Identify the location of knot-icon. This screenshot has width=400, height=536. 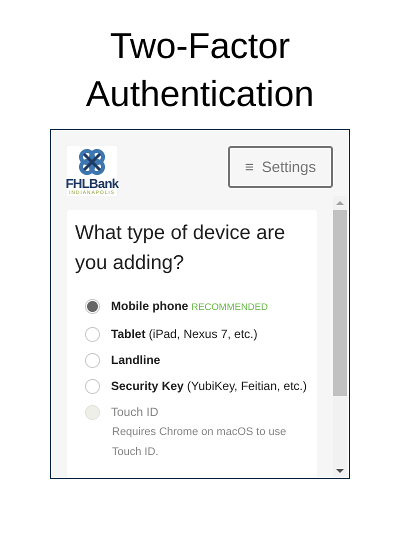
(92, 162).